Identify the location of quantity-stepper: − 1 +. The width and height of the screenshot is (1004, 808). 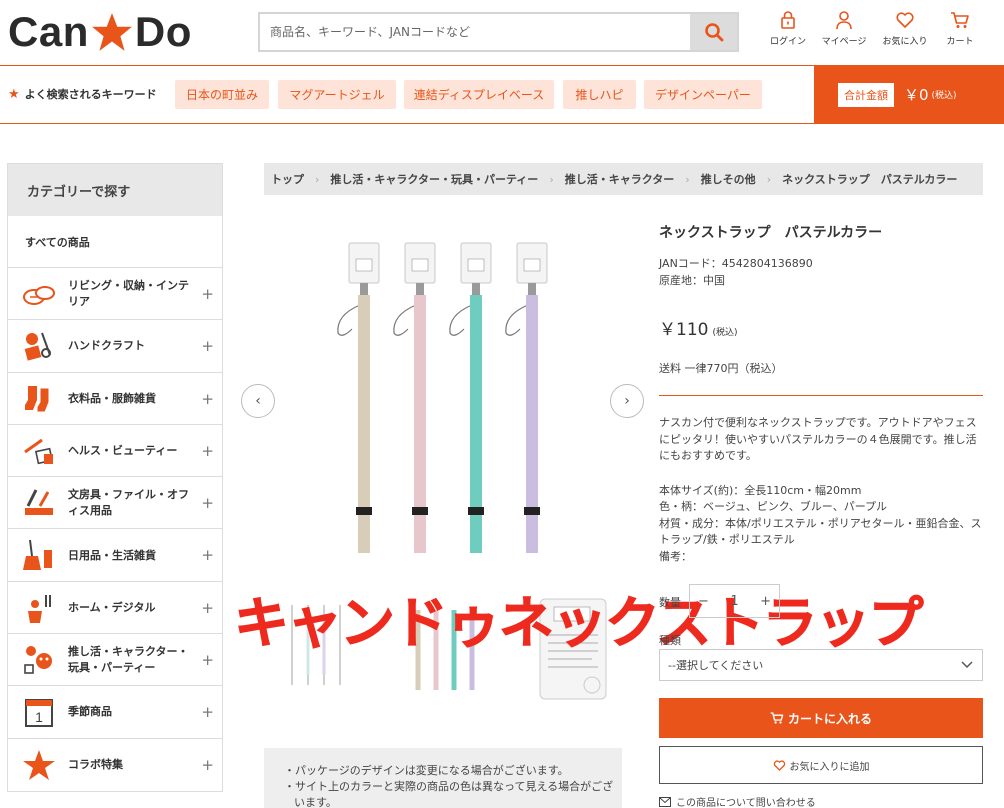
(734, 601).